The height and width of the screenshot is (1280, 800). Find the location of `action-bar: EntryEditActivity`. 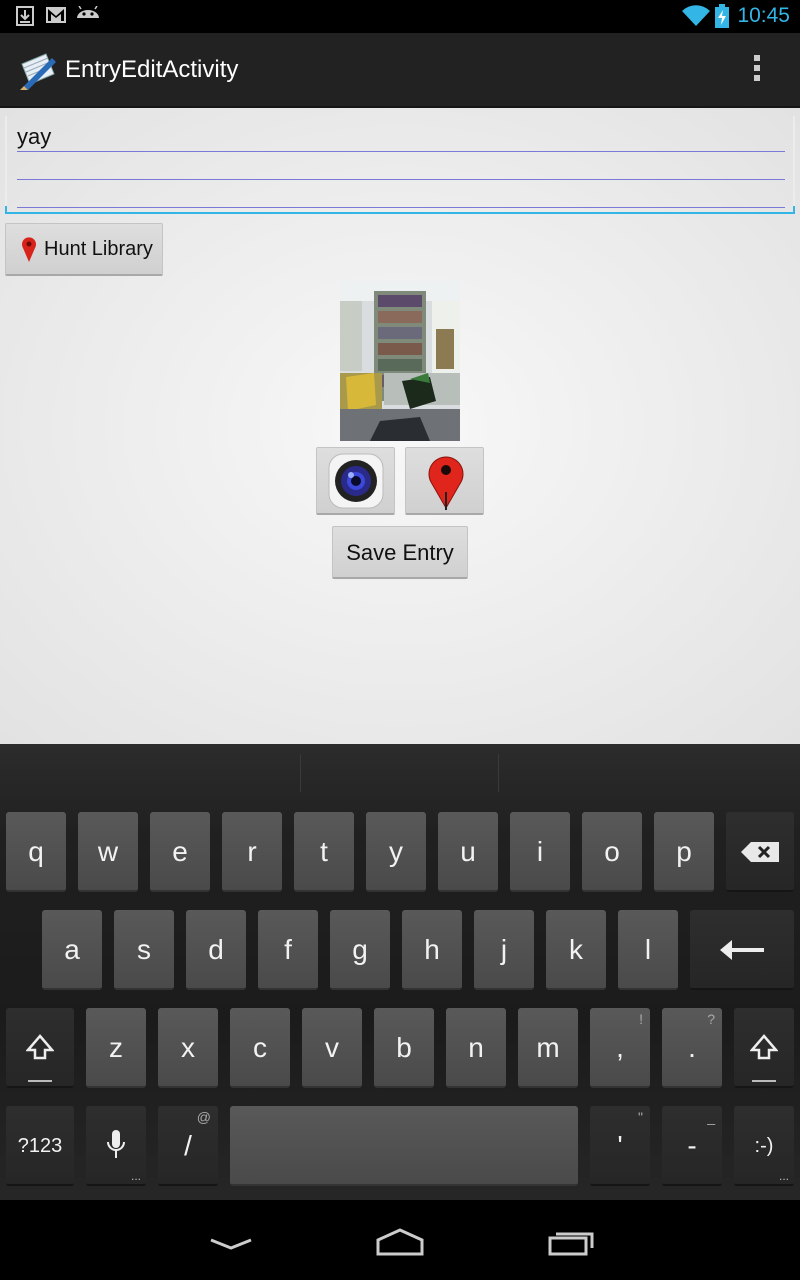

action-bar: EntryEditActivity is located at coordinates (400, 70).